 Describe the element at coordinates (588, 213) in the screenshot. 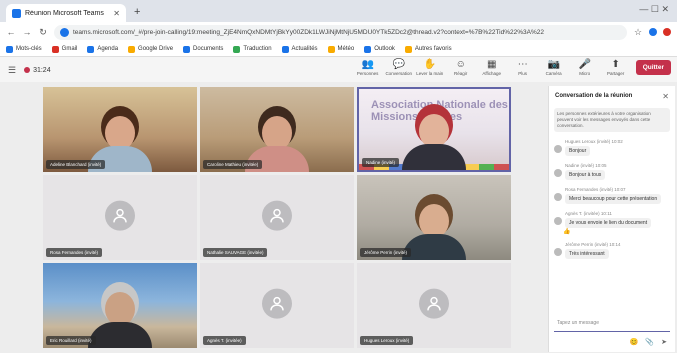

I see `message-meta: Agnès T. (invitée) 10:11` at that location.